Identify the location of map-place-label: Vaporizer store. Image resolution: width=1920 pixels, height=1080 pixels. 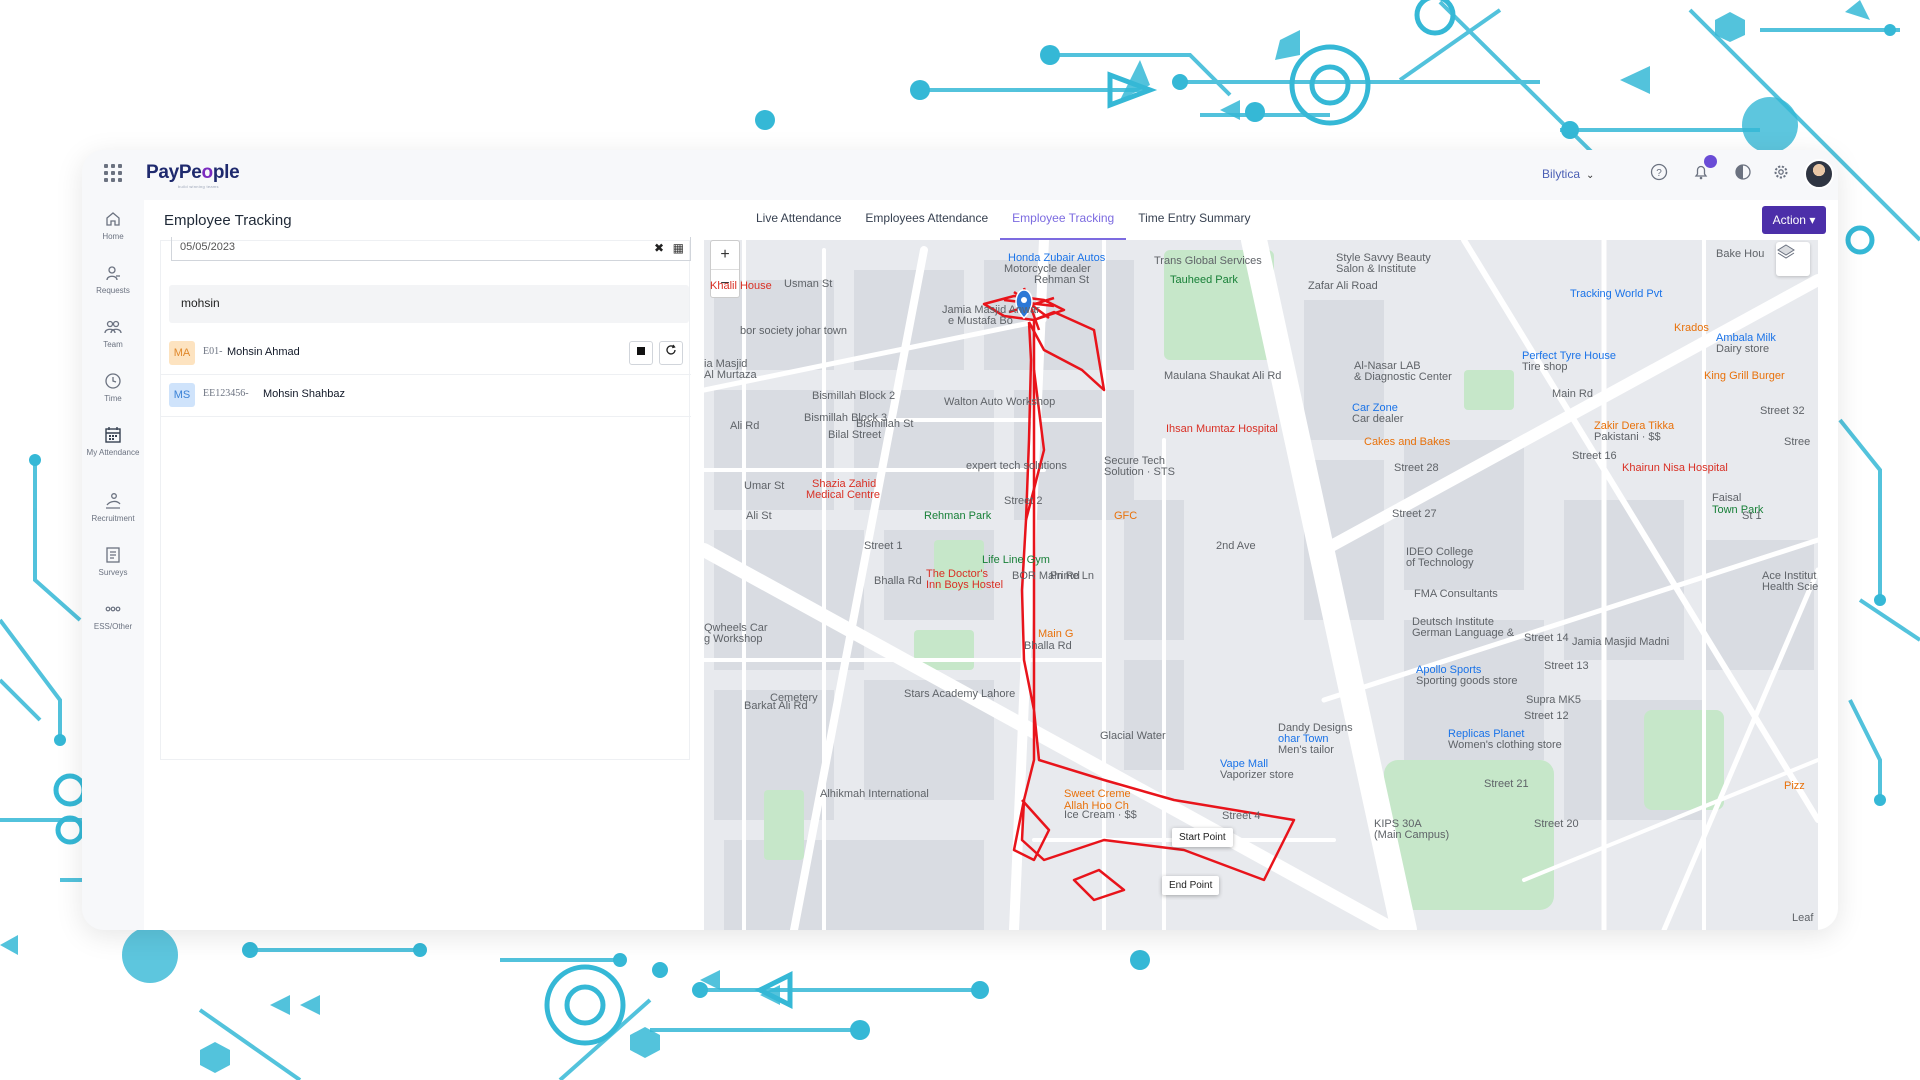
(1257, 775).